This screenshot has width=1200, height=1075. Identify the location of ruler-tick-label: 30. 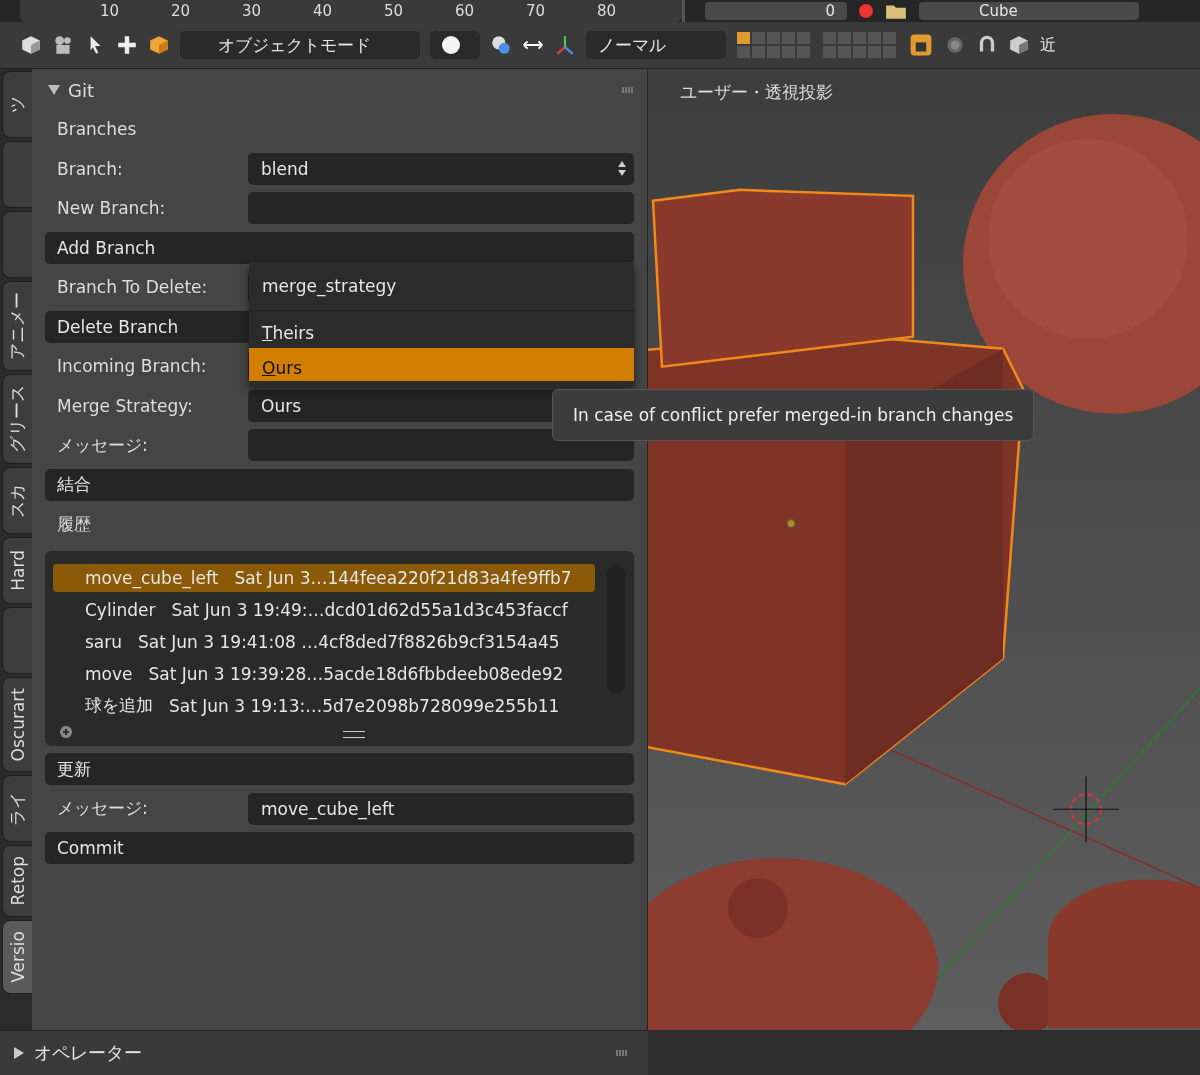
(251, 11).